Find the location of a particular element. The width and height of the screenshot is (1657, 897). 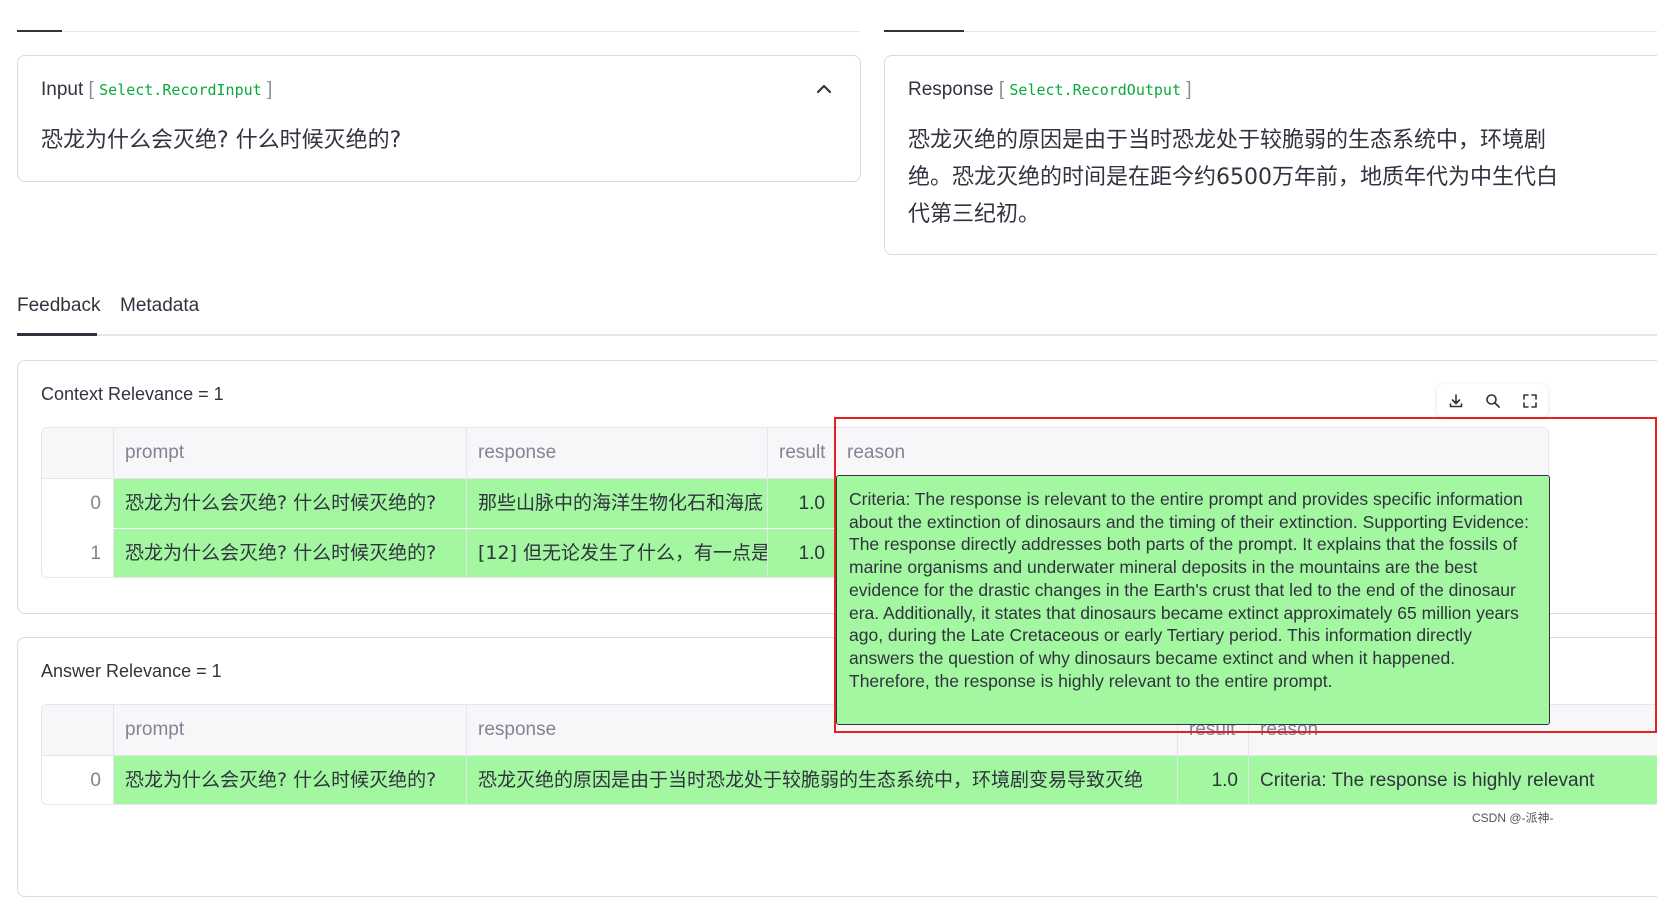

tab-feedback: Feedback is located at coordinates (58, 306).